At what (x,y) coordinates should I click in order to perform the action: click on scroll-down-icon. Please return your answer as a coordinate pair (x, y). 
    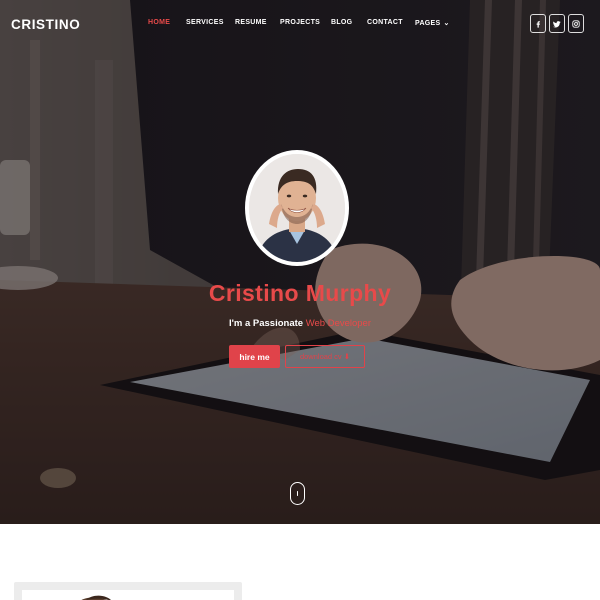
    Looking at the image, I should click on (297, 493).